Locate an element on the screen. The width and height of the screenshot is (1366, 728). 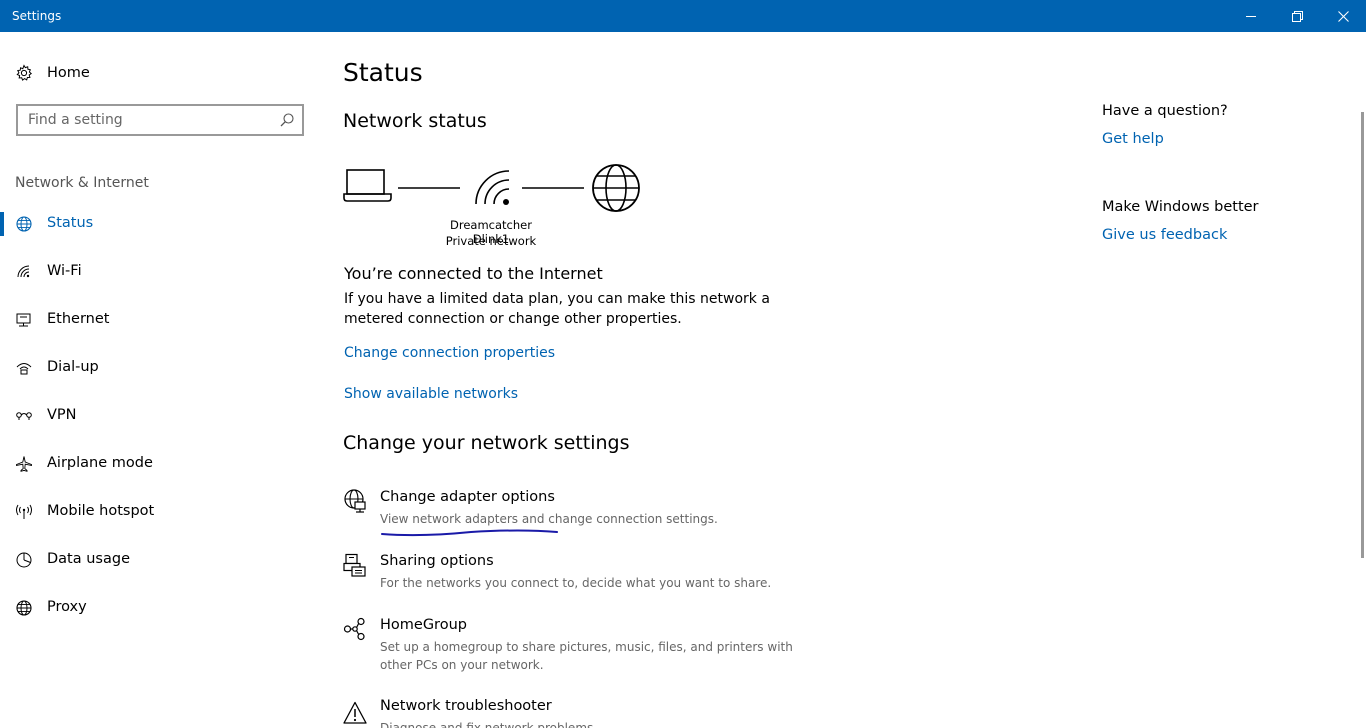
homegroup-icon is located at coordinates (354, 629).